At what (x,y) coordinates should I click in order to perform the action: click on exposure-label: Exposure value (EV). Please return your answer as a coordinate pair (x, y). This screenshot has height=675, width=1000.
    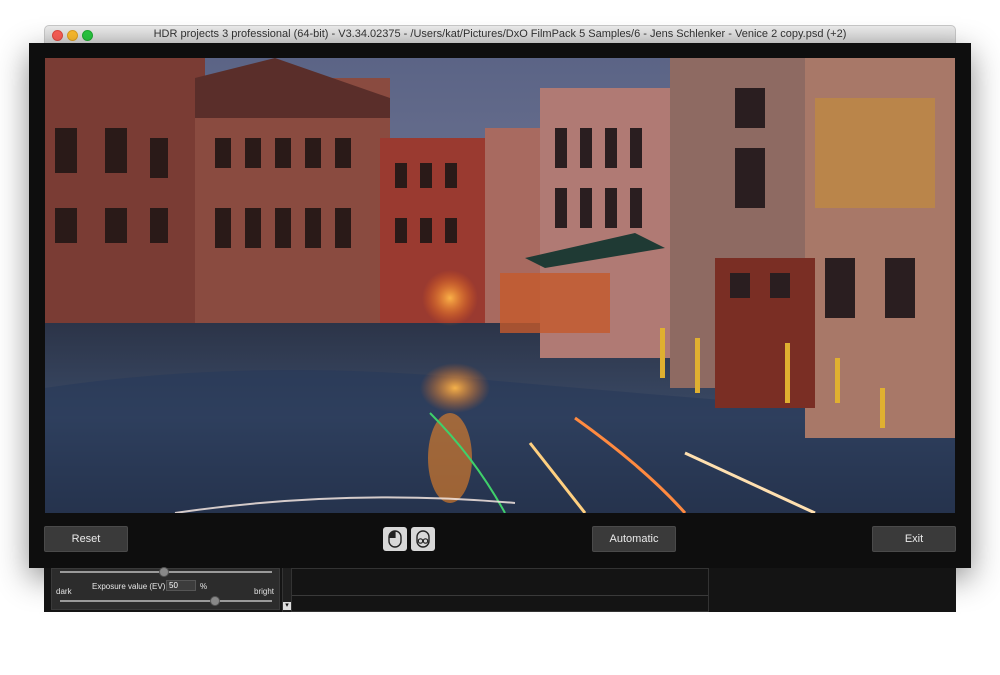
    Looking at the image, I should click on (129, 586).